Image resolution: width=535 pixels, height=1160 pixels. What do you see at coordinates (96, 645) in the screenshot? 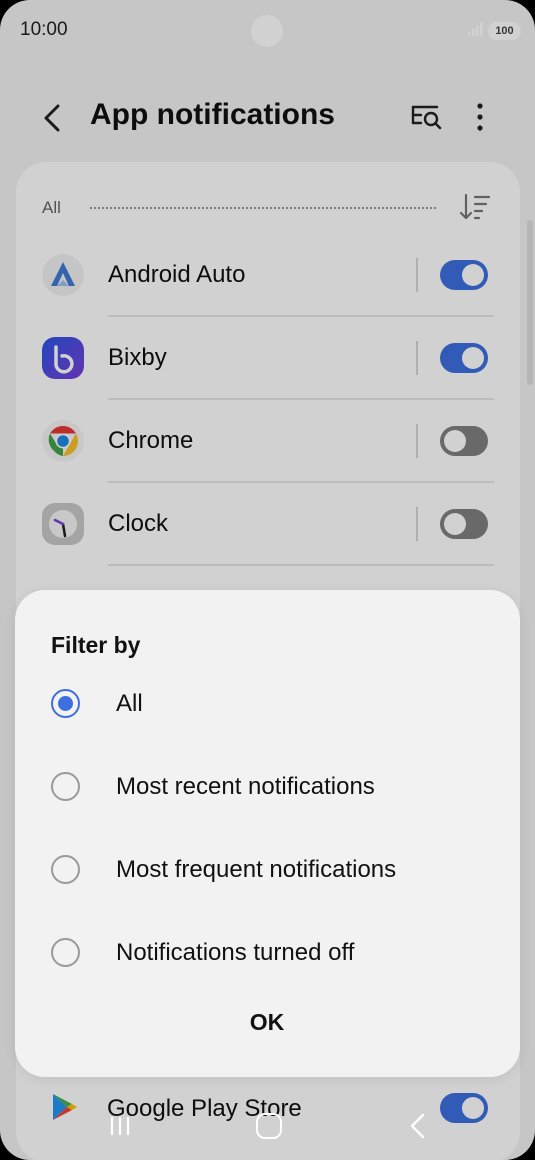
I see `dialog-title: Filter by` at bounding box center [96, 645].